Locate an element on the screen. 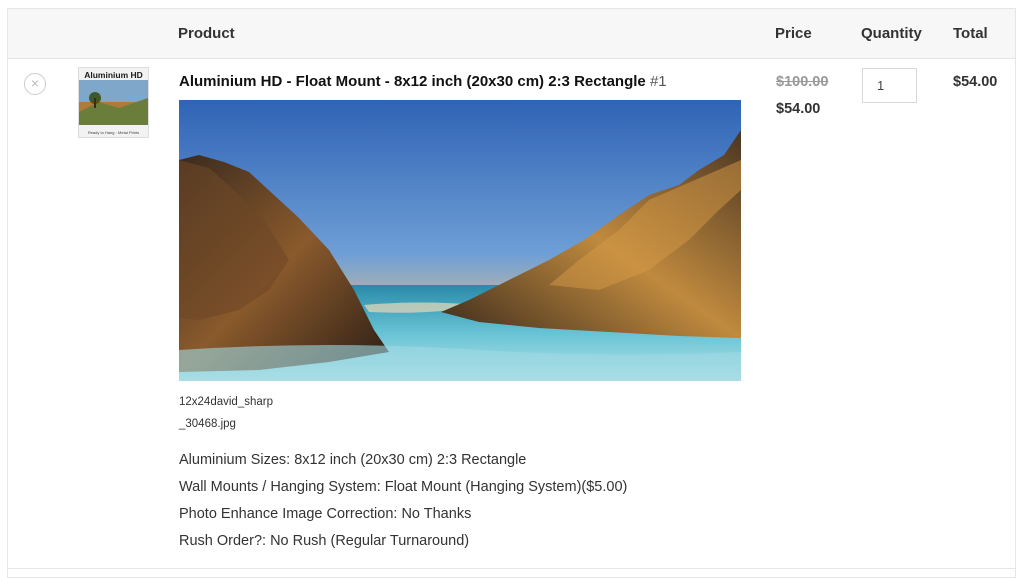  header-price: Price is located at coordinates (793, 33).